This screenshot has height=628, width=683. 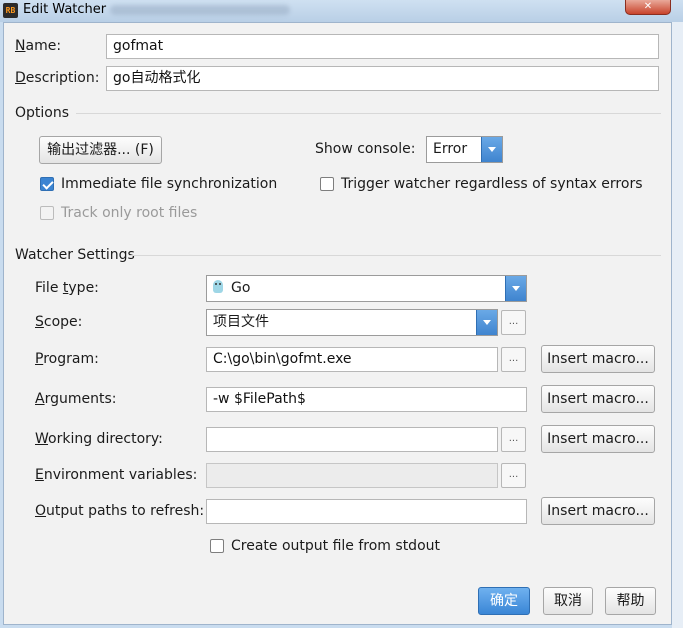 I want to click on working-directory-label: Working directory:, so click(x=99, y=439).